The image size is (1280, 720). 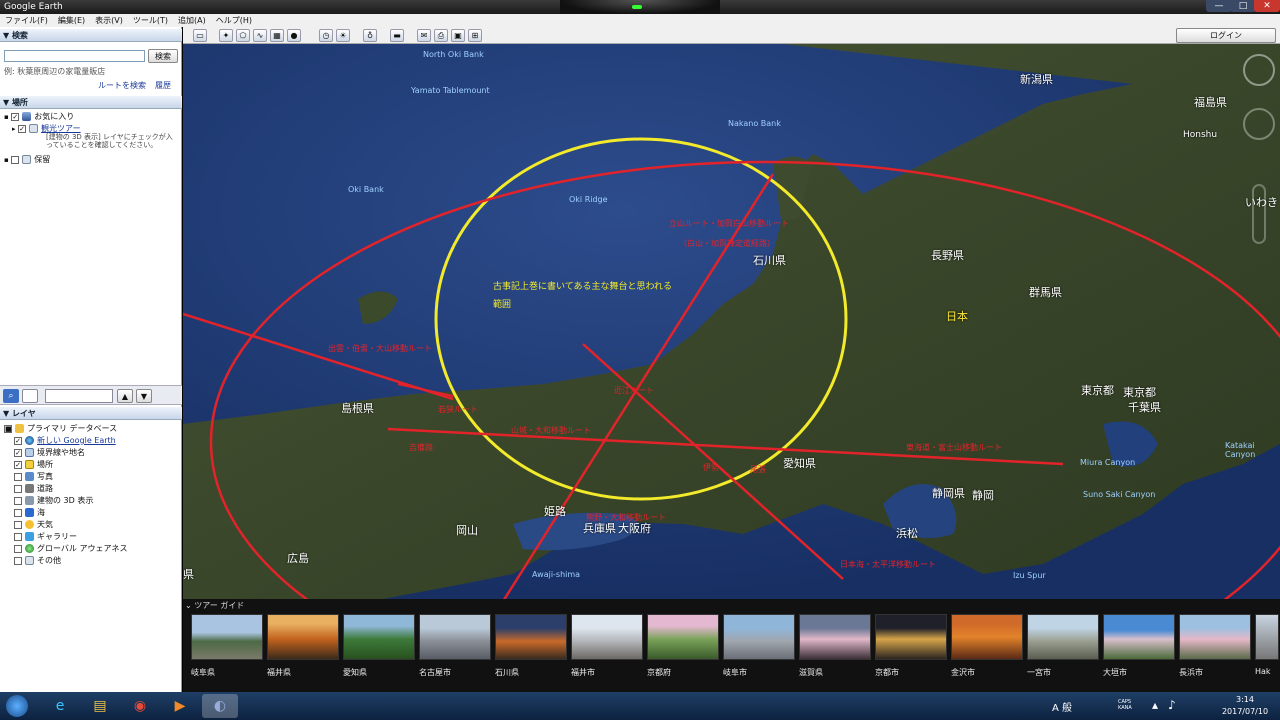 I want to click on sea-label: Suno Saki Canyon, so click(x=1119, y=494).